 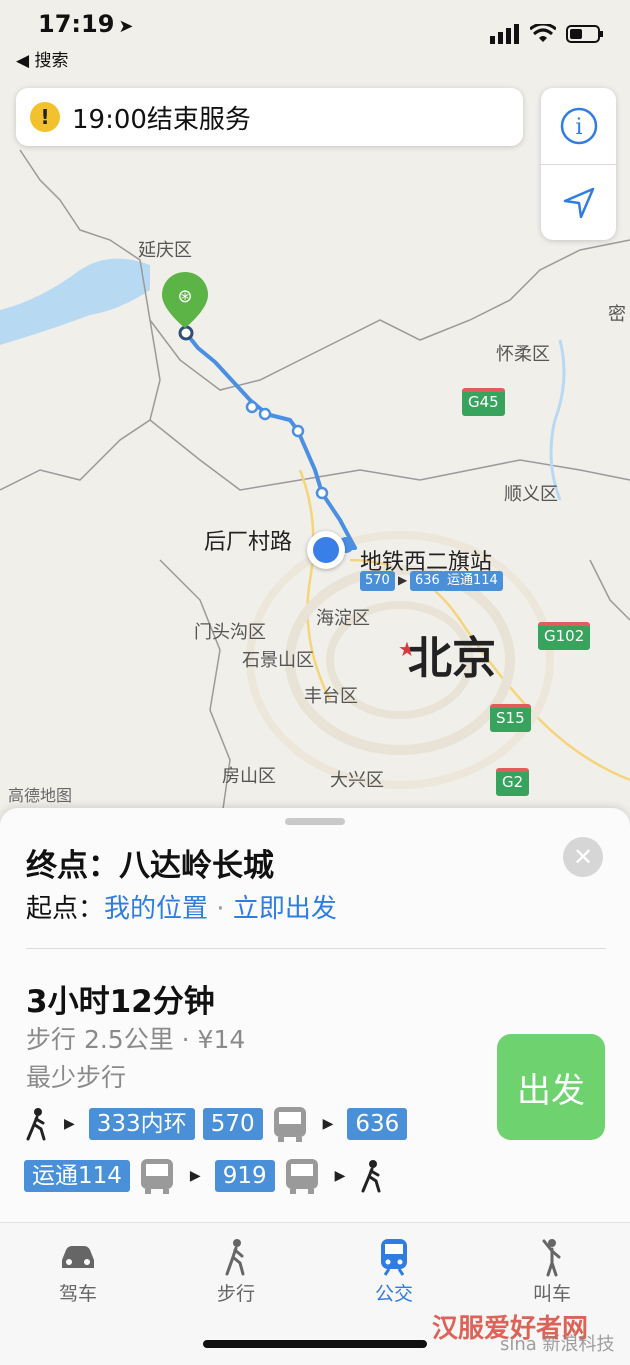 I want to click on battery-icon, so click(x=584, y=34).